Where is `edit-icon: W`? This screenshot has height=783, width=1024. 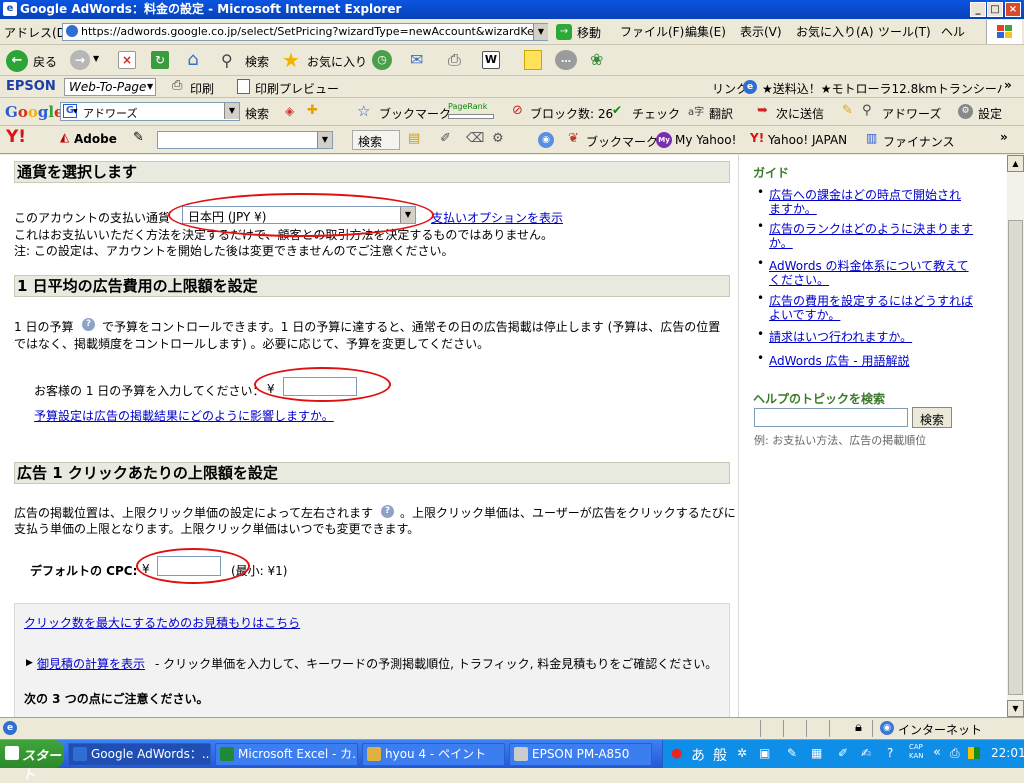 edit-icon: W is located at coordinates (491, 60).